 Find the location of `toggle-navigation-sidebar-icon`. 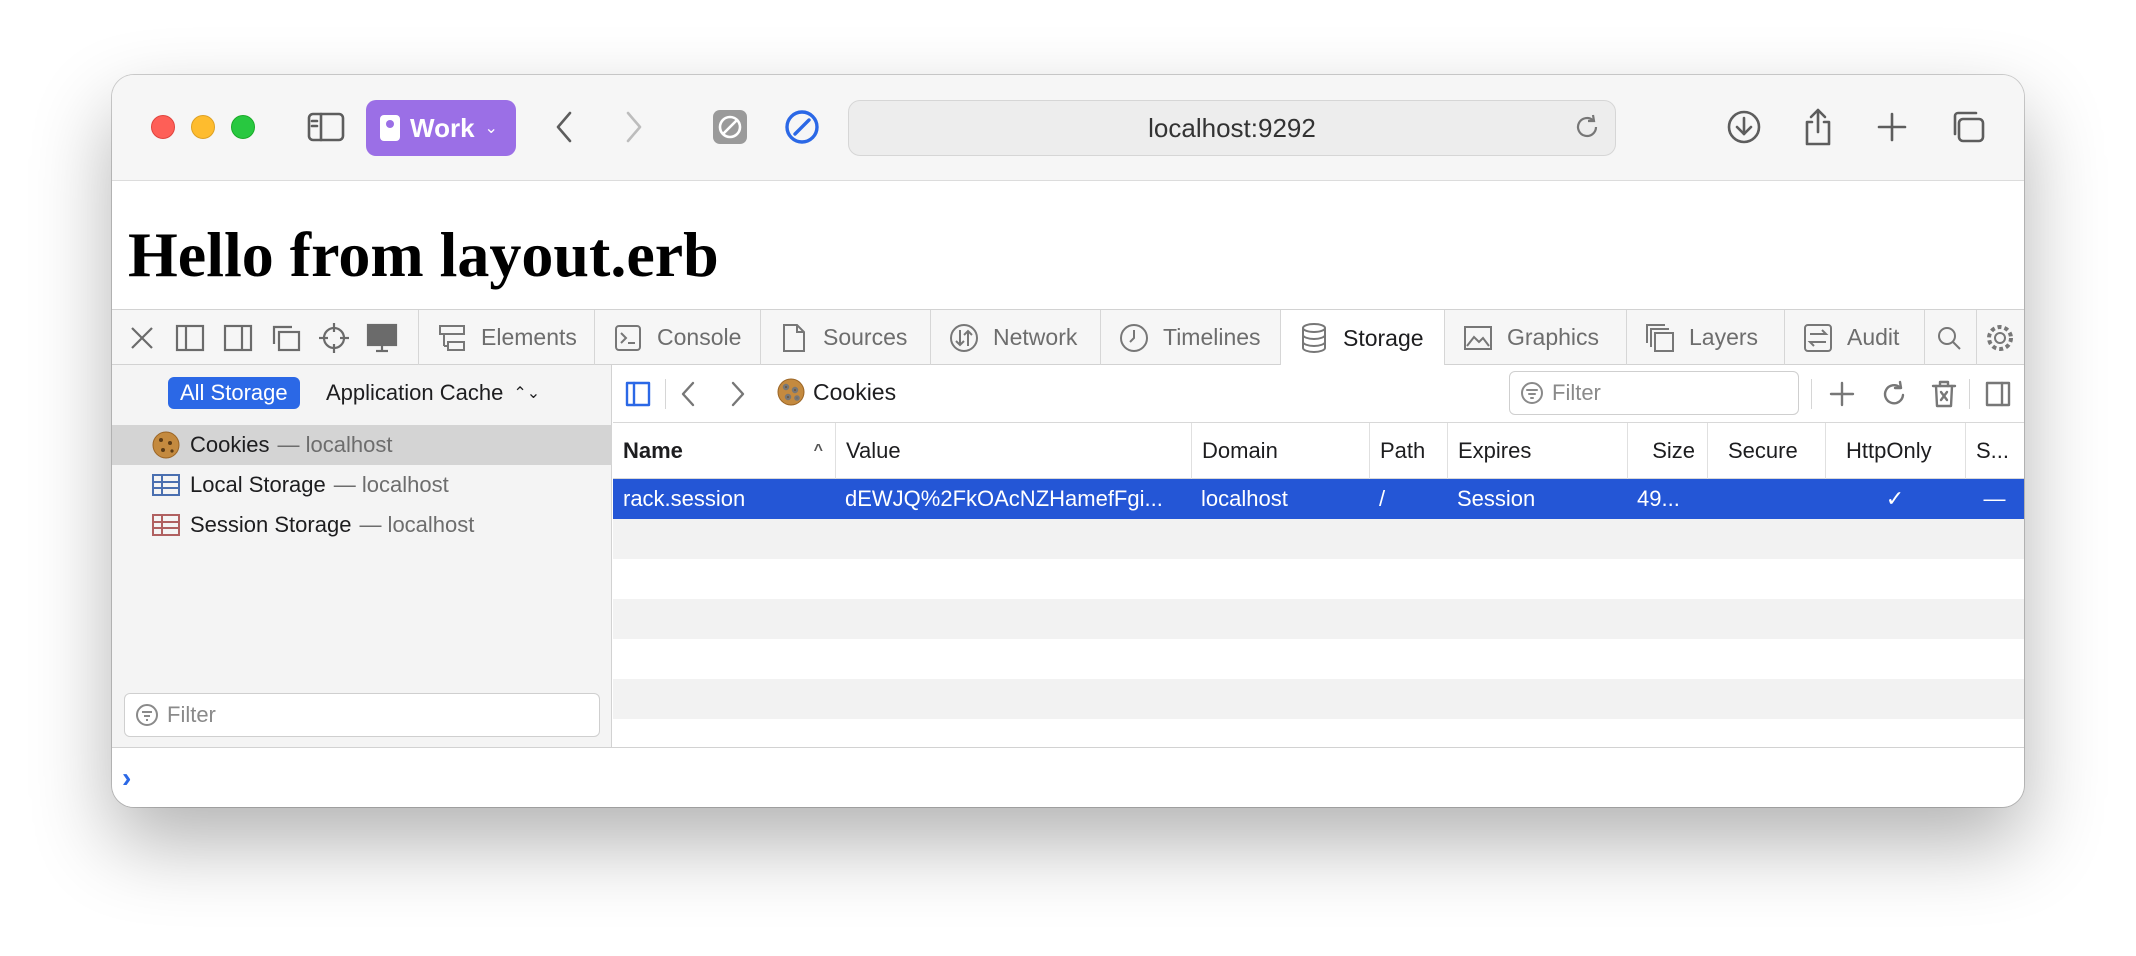

toggle-navigation-sidebar-icon is located at coordinates (638, 394).